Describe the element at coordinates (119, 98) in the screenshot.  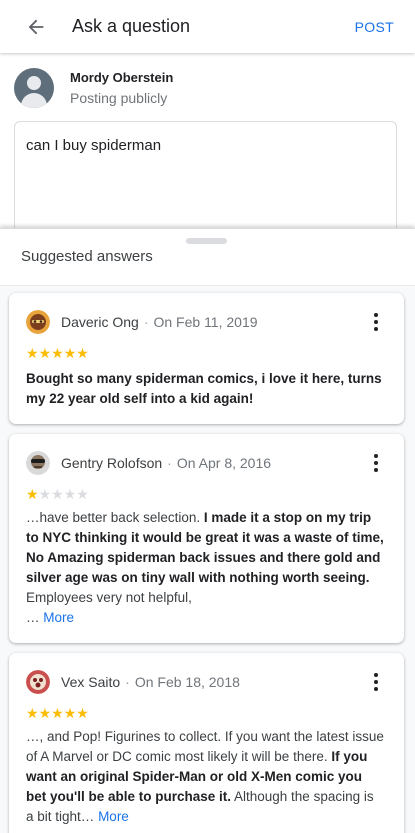
I see `posting-visibility: Posting publicly` at that location.